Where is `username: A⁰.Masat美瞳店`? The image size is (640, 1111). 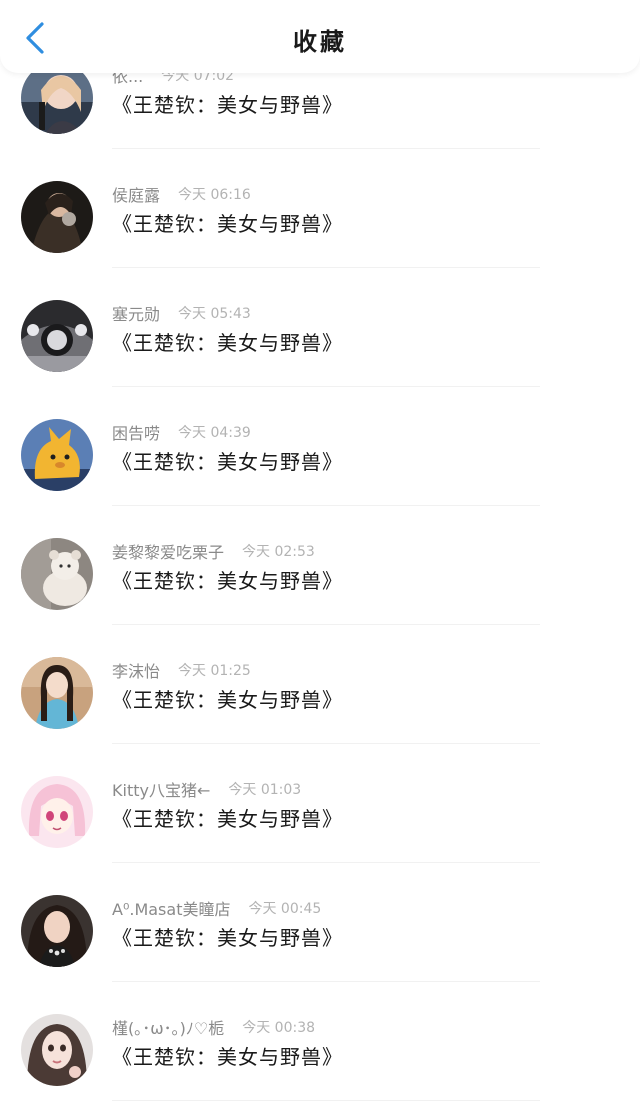 username: A⁰.Masat美瞳店 is located at coordinates (171, 908).